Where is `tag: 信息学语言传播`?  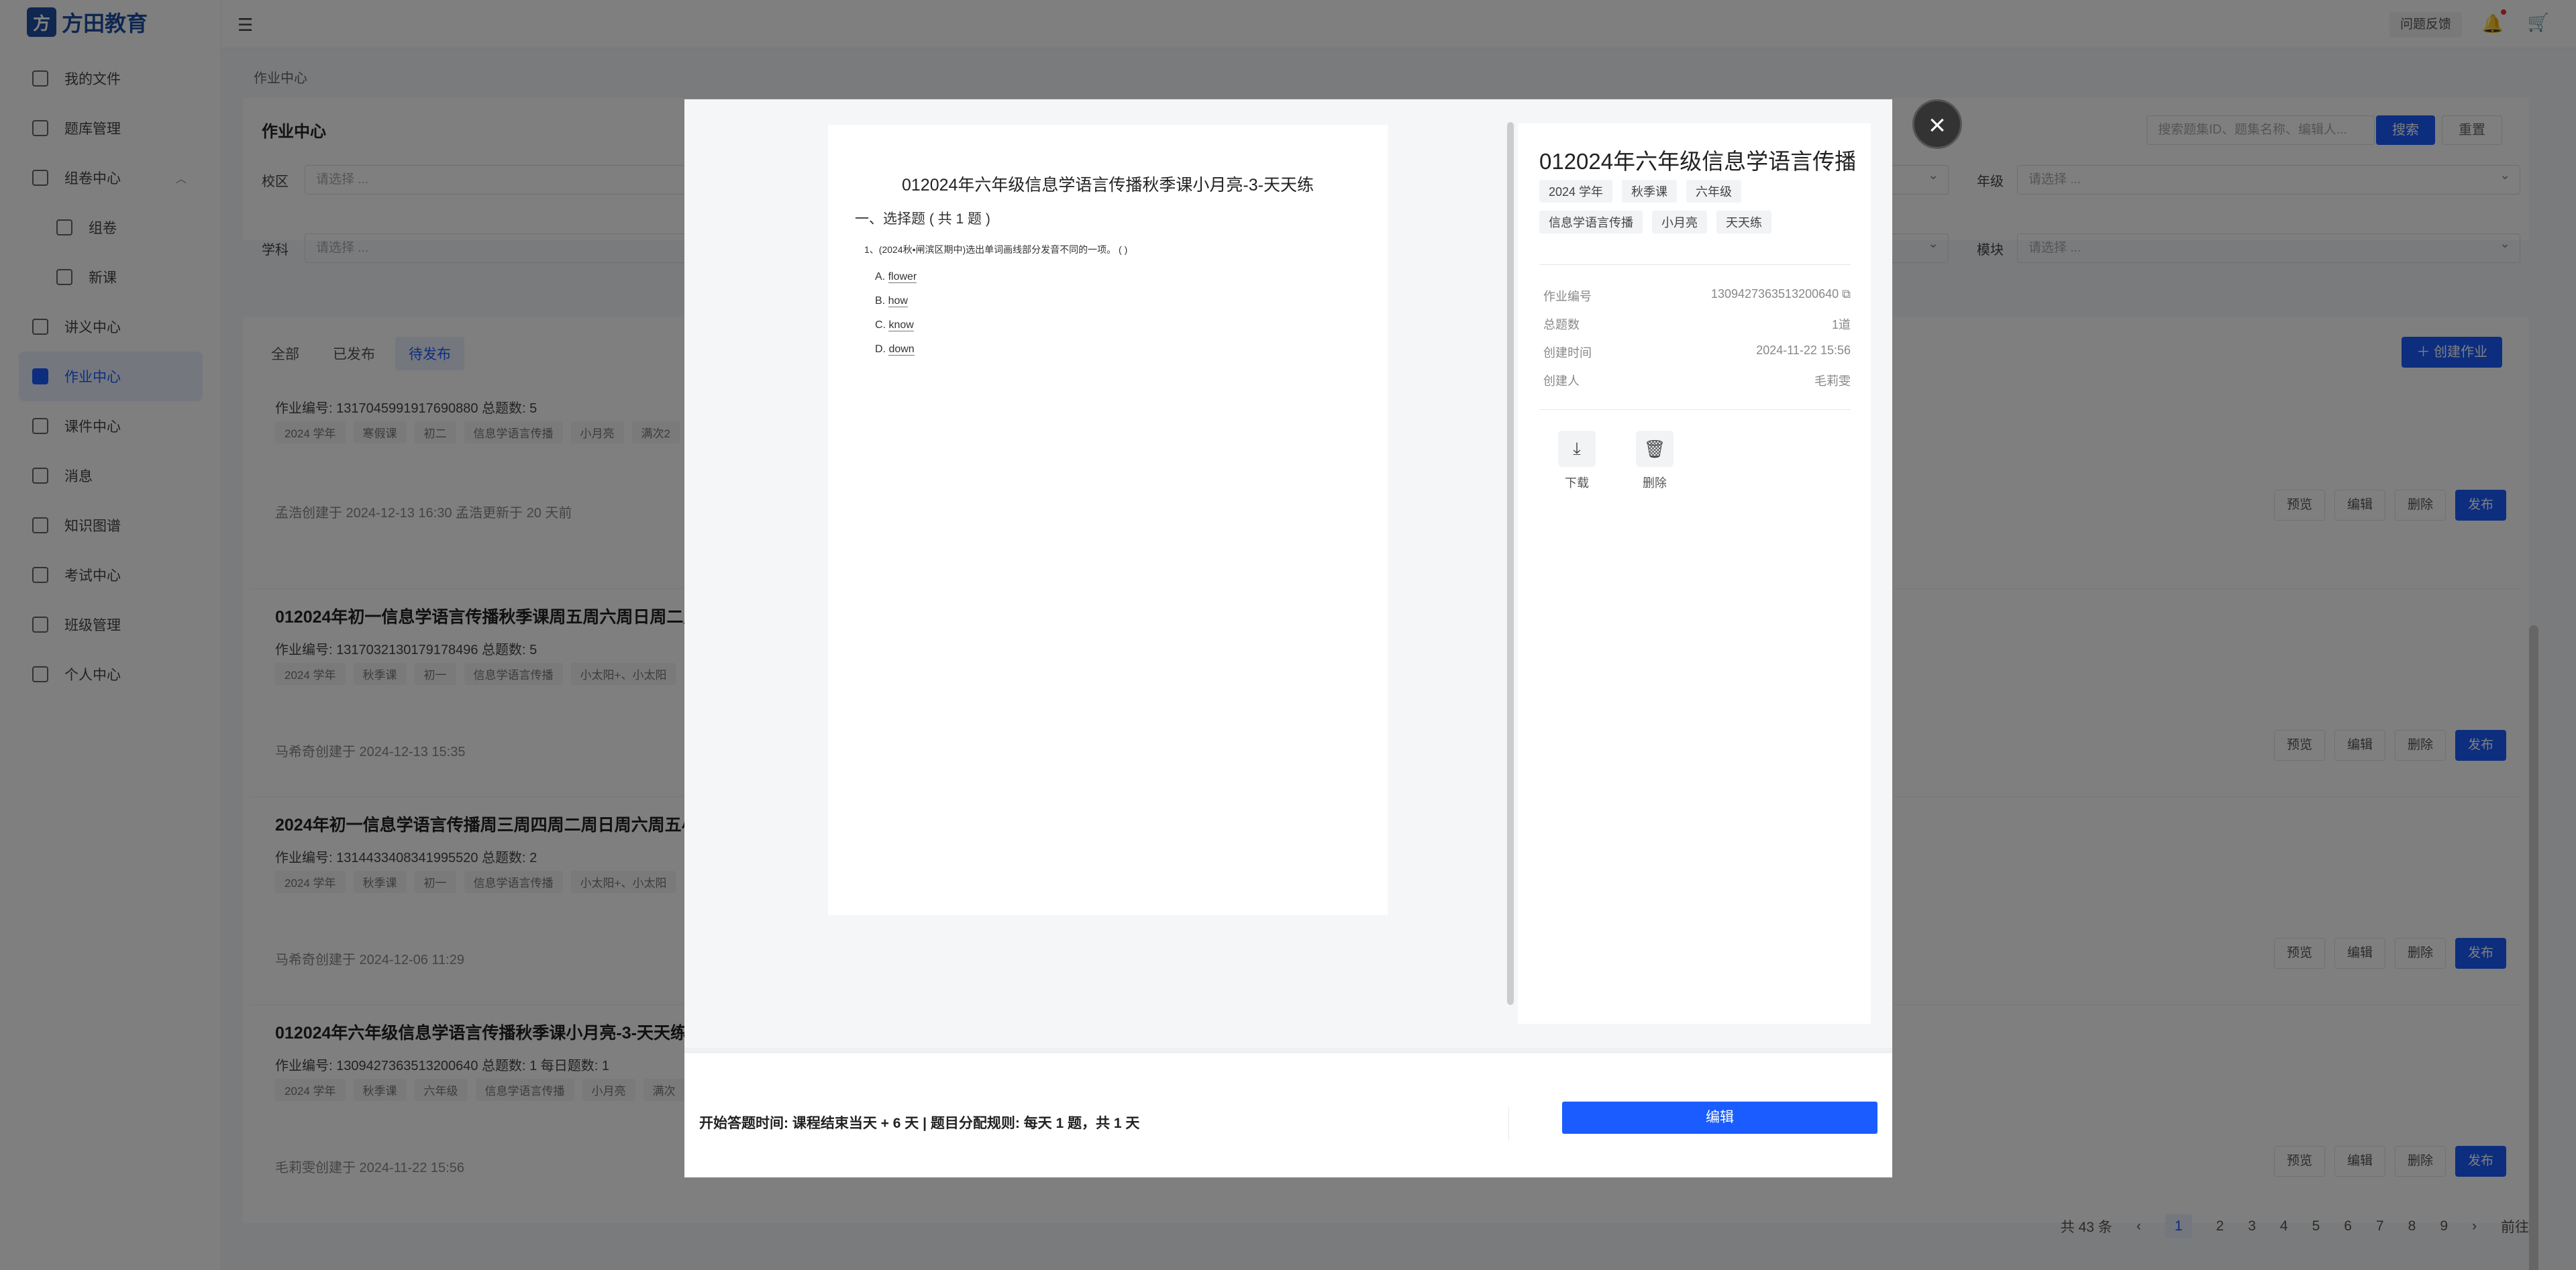 tag: 信息学语言传播 is located at coordinates (1591, 222).